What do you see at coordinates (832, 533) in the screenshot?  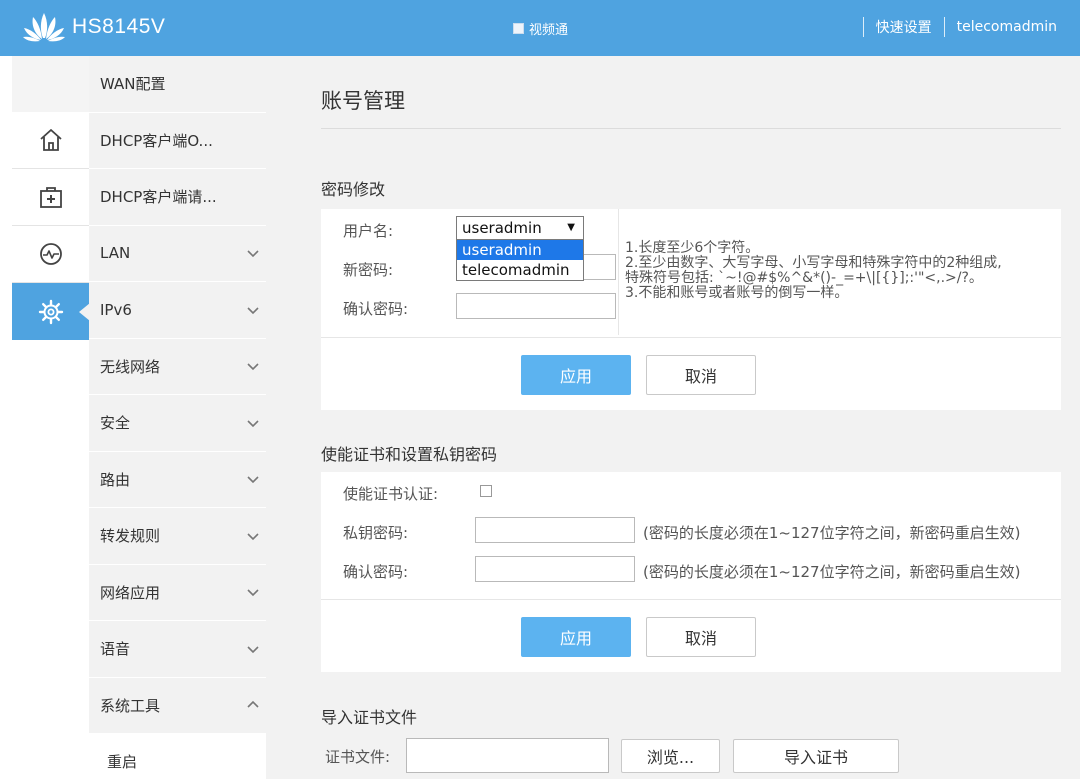 I see `private-key-hint: (密码的长度必须在1~127位字符之间，新密码重启生效)` at bounding box center [832, 533].